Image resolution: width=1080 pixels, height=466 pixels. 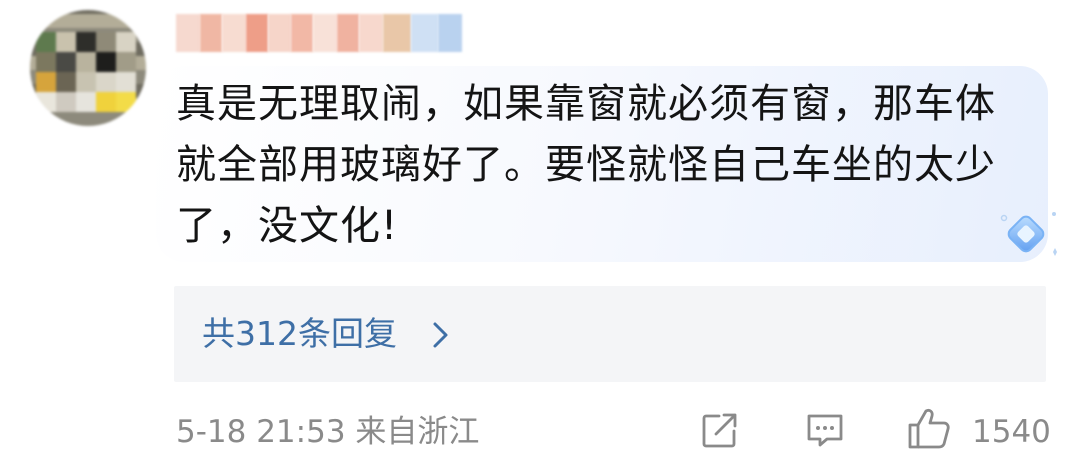 What do you see at coordinates (929, 428) in the screenshot?
I see `thumbs-up-icon` at bounding box center [929, 428].